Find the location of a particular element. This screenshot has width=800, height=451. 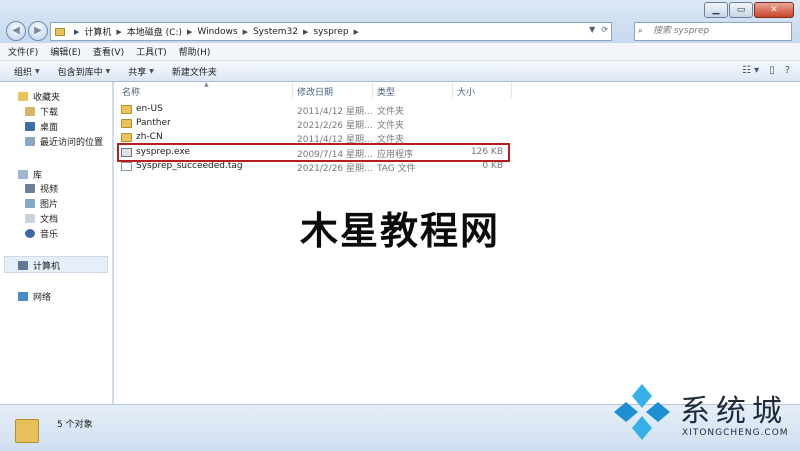

include-in-library-button: 包含到库中 ▼ is located at coordinates (84, 71).